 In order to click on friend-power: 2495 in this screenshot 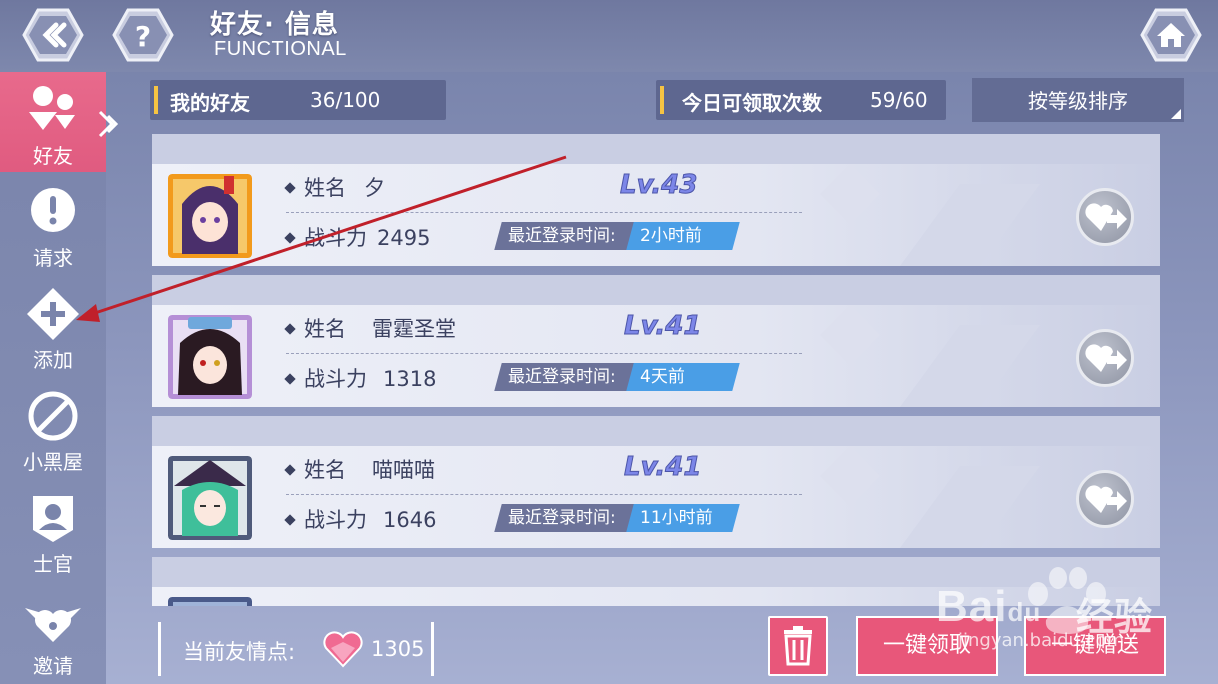, I will do `click(404, 238)`.